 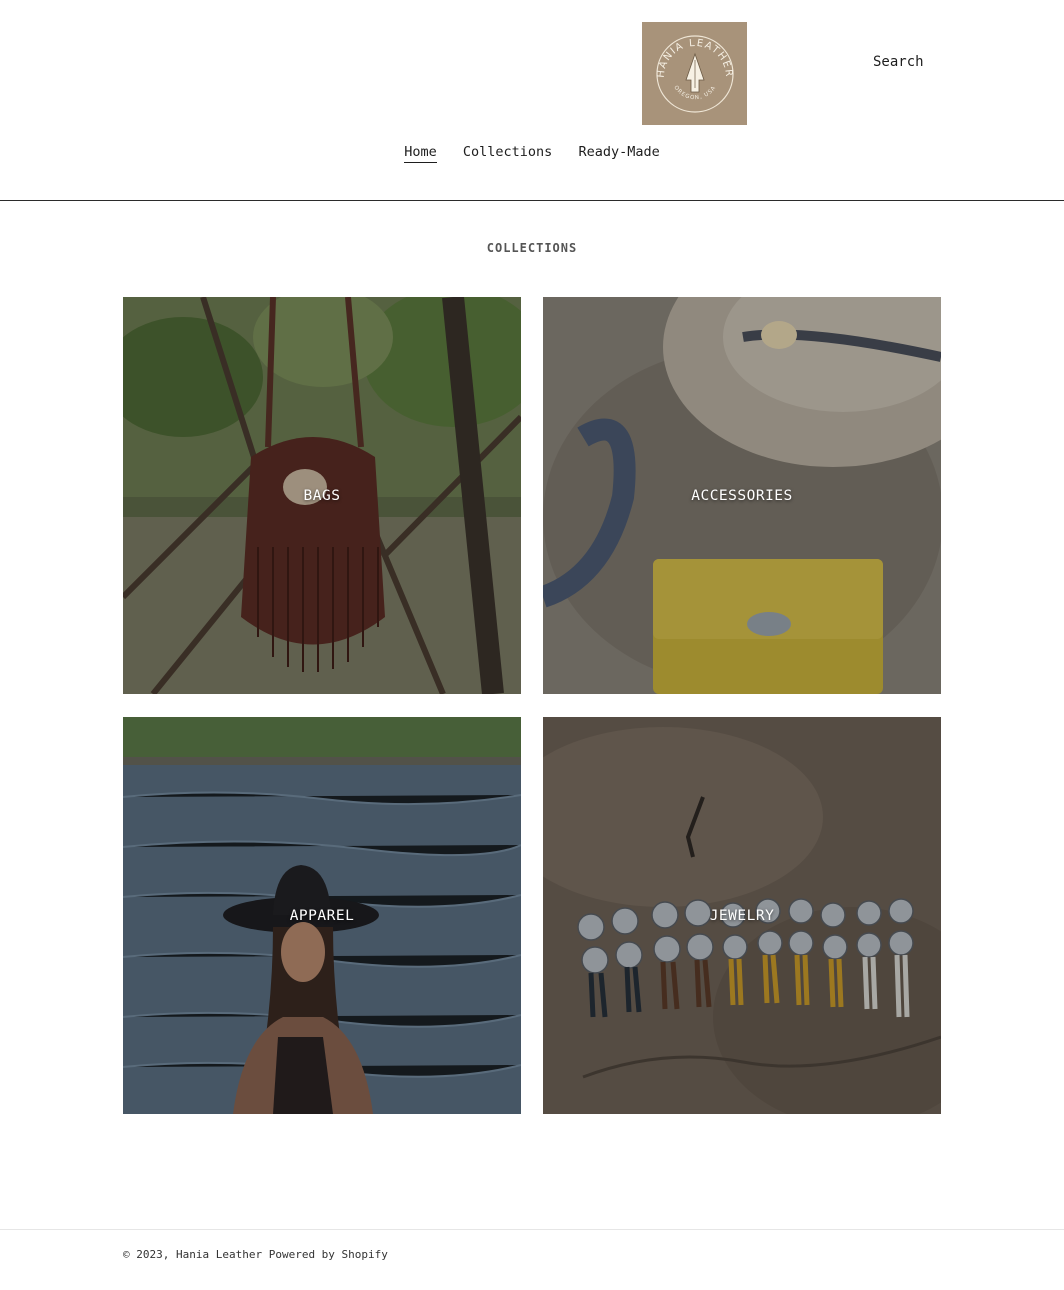 I want to click on collection-label-apparel: APPAREL, so click(x=322, y=915).